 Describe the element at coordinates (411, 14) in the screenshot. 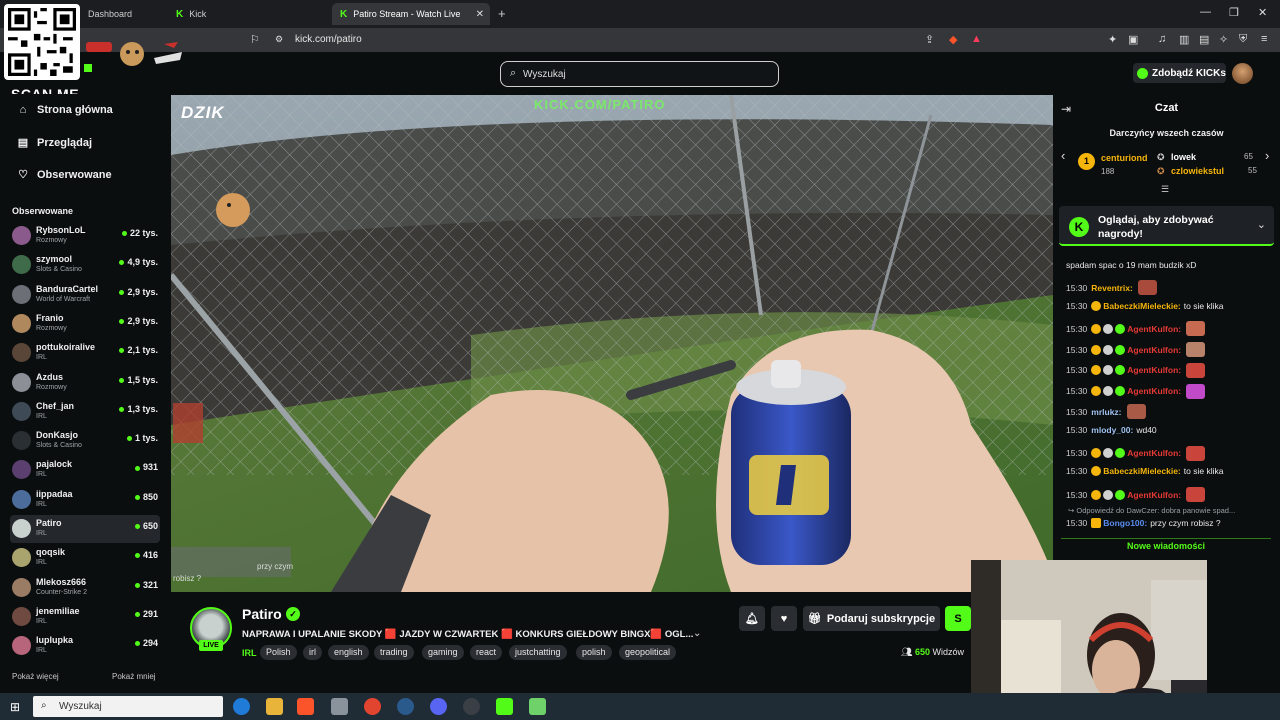

I see `tab-patiro-stream: K Patiro Stream - Watch Live on ✕` at that location.